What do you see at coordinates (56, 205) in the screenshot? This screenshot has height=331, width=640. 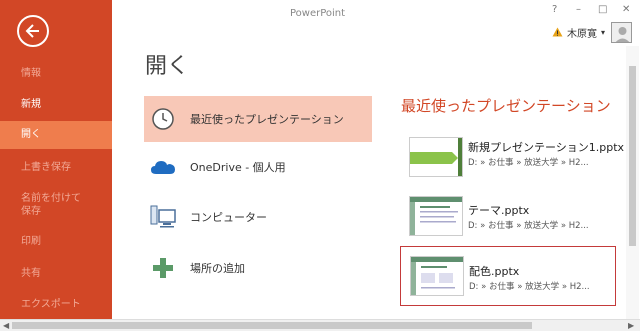 I see `nav-save-as: 名前を付けて 保存` at bounding box center [56, 205].